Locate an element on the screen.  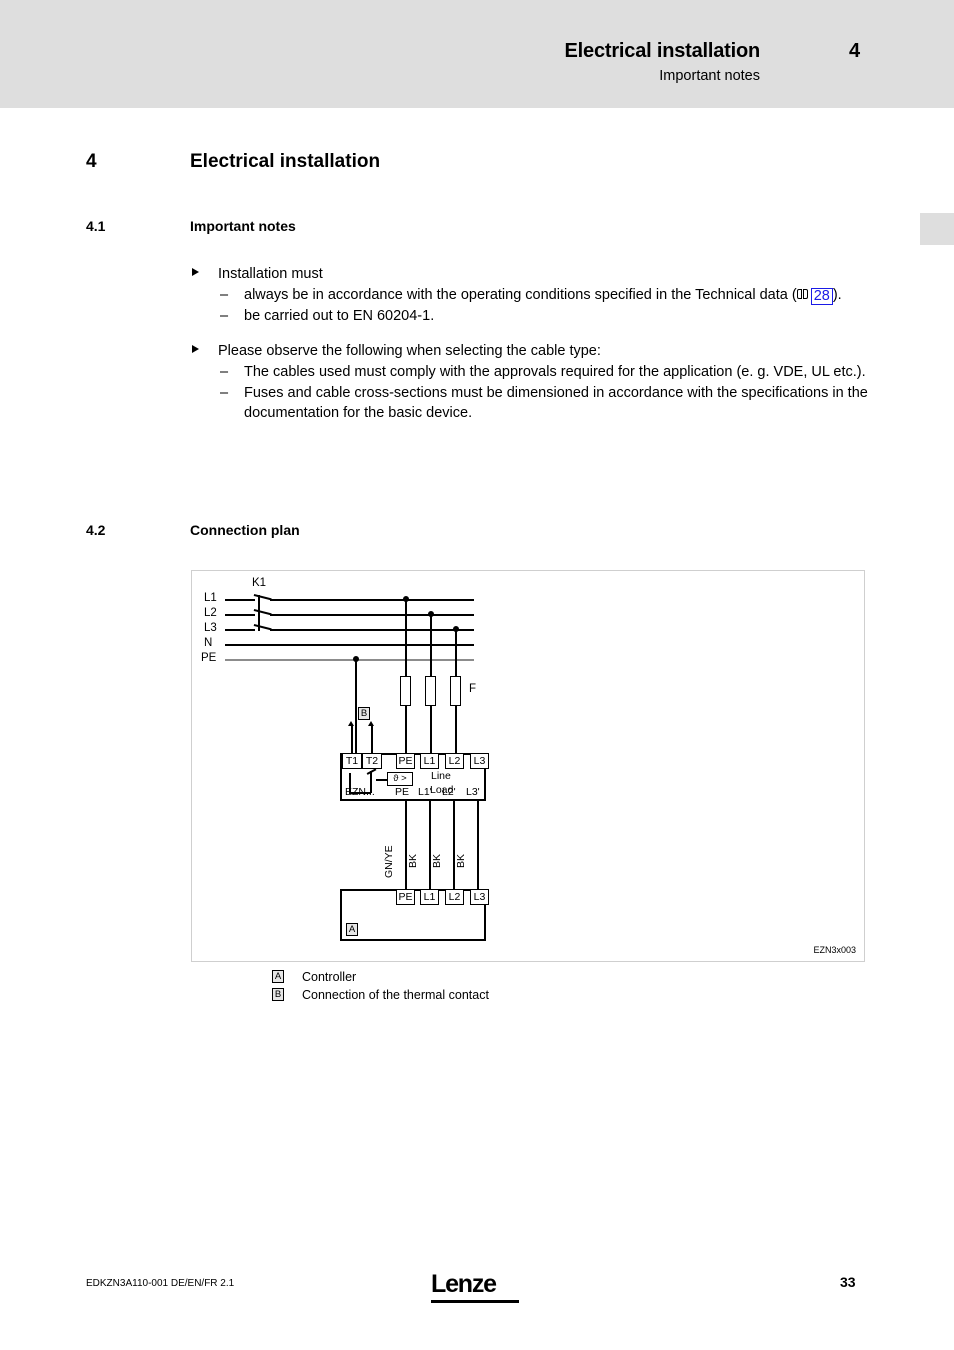
legend-text-b: Connection of the thermal contact is located at coordinates (395, 995).